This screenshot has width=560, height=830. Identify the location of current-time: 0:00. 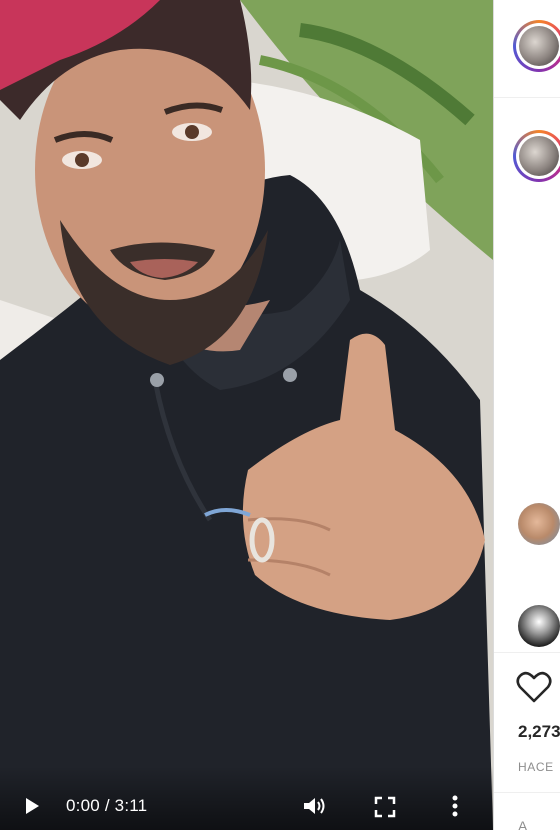
(83, 805).